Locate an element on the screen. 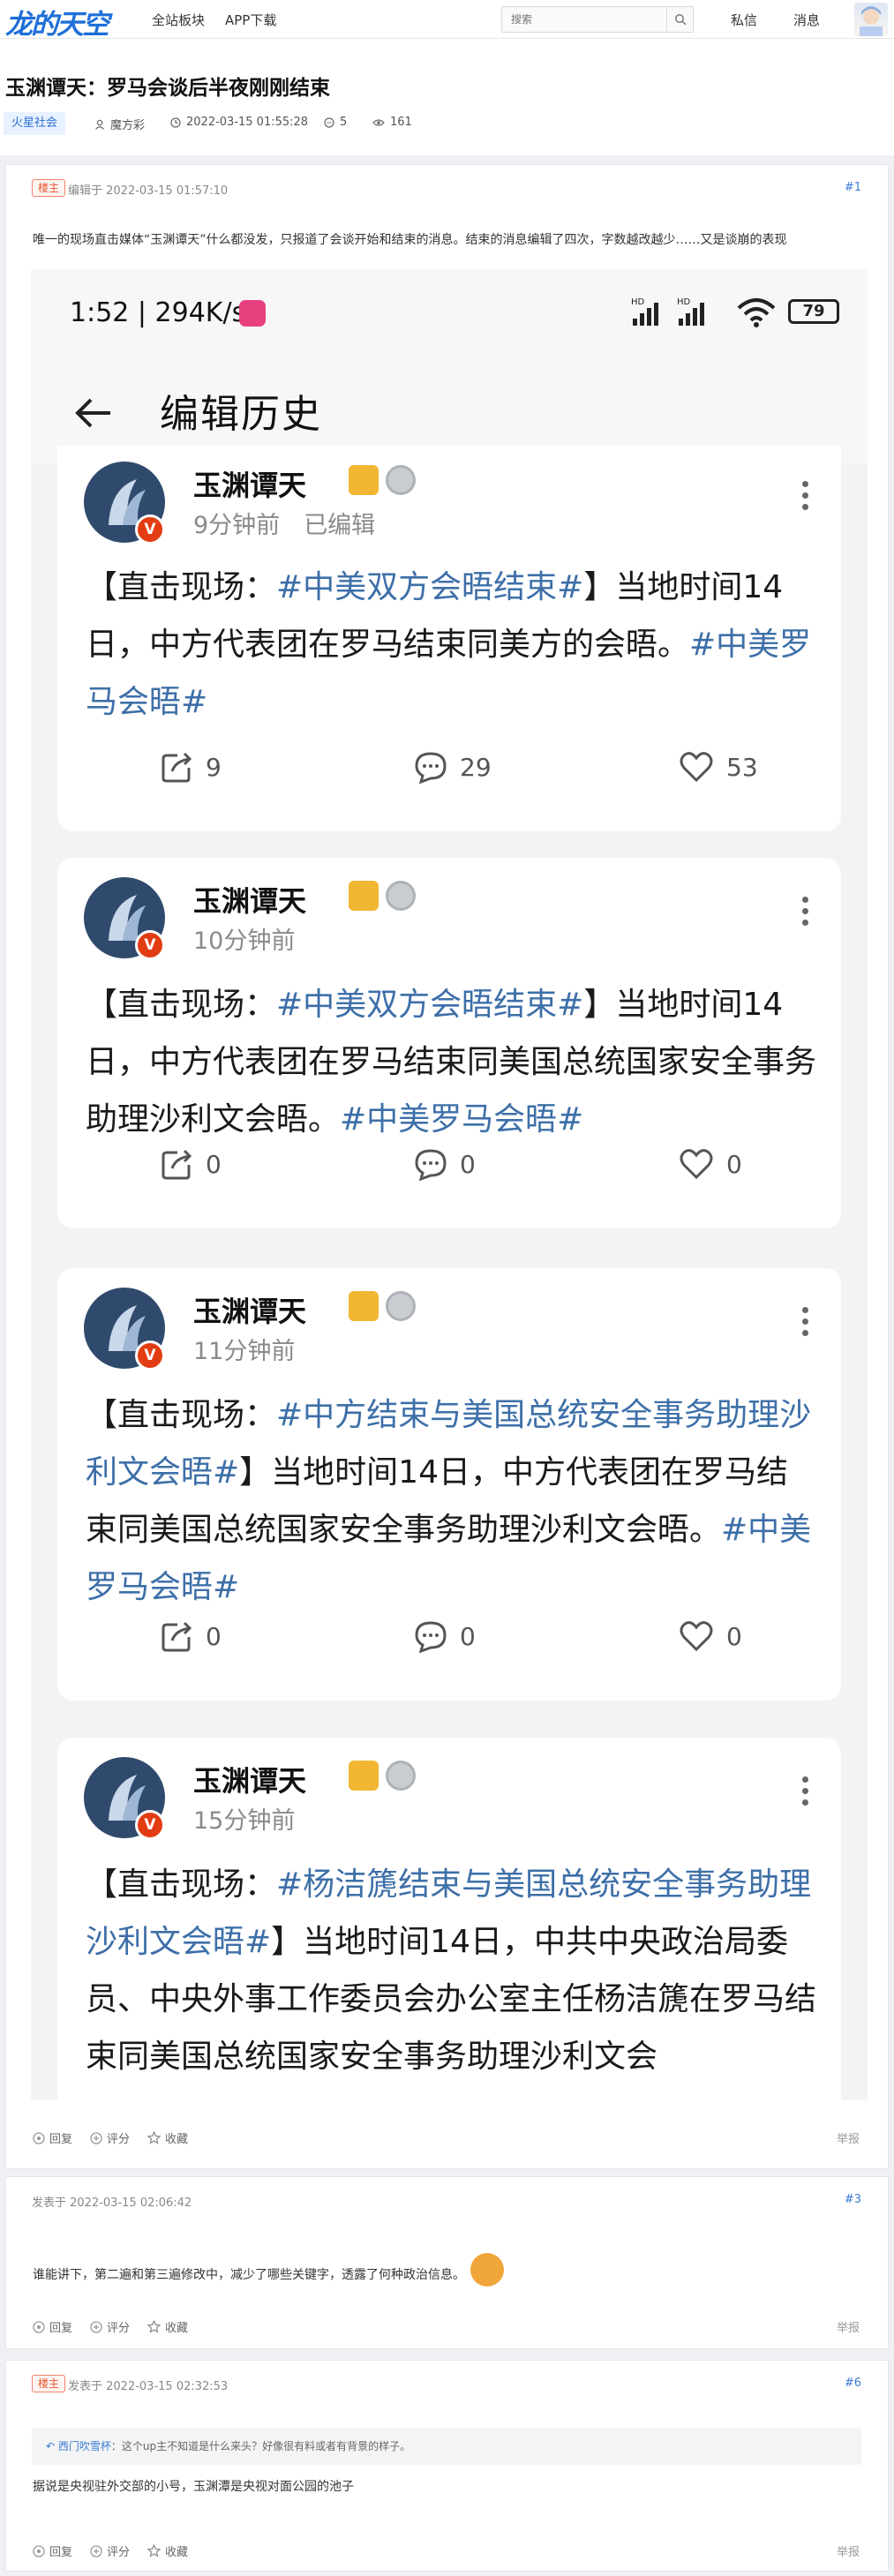 The height and width of the screenshot is (2576, 894). rate-label: 评分 is located at coordinates (119, 2139).